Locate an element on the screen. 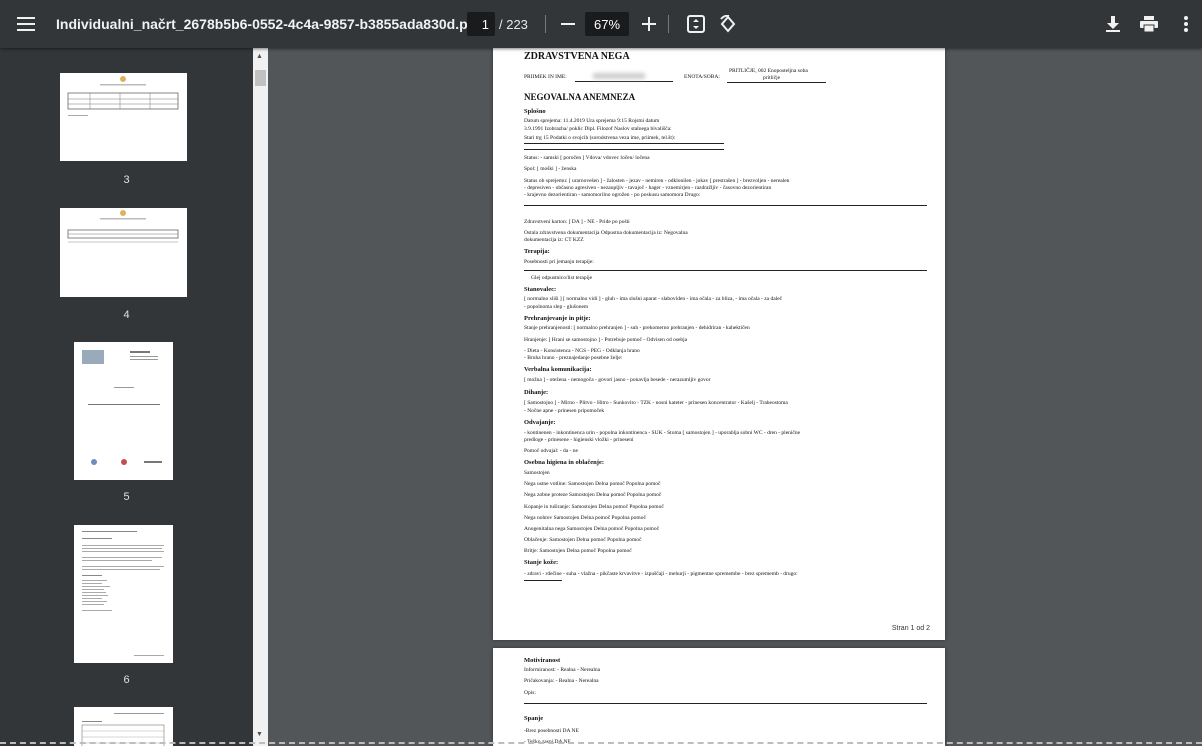  form-heading: Terapija: is located at coordinates (537, 251).